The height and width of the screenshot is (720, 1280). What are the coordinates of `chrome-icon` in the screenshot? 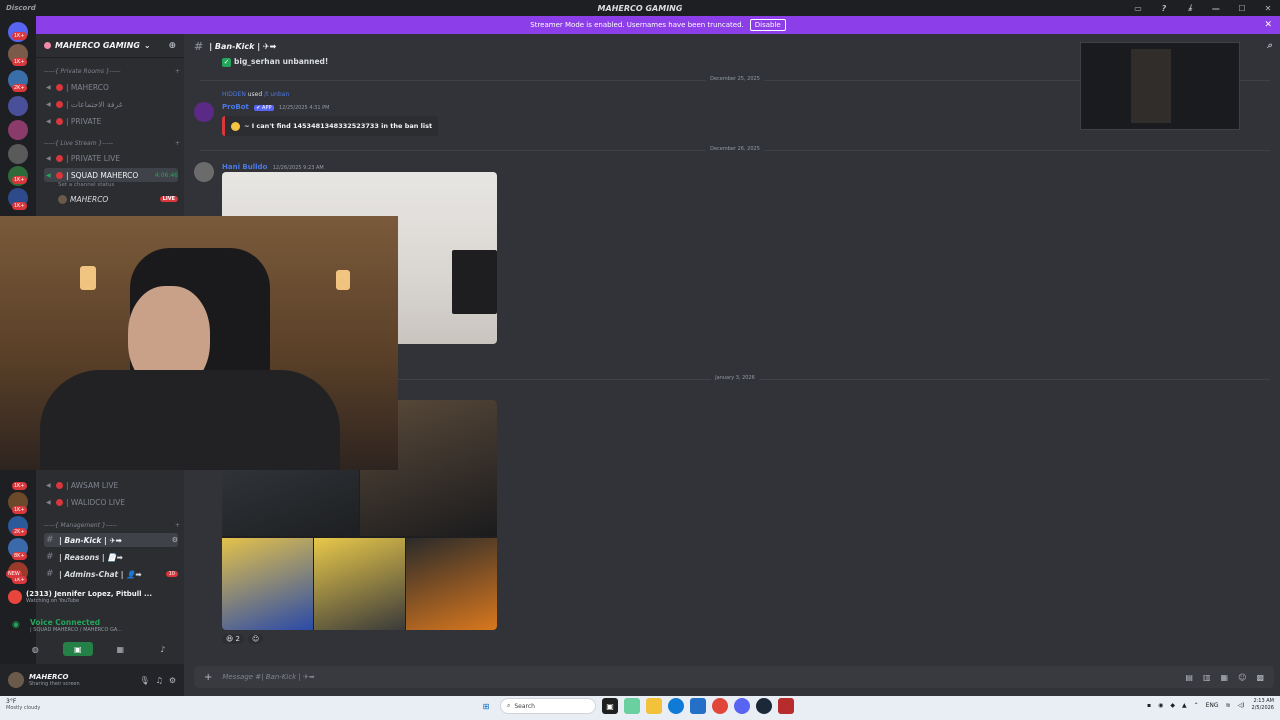 It's located at (720, 706).